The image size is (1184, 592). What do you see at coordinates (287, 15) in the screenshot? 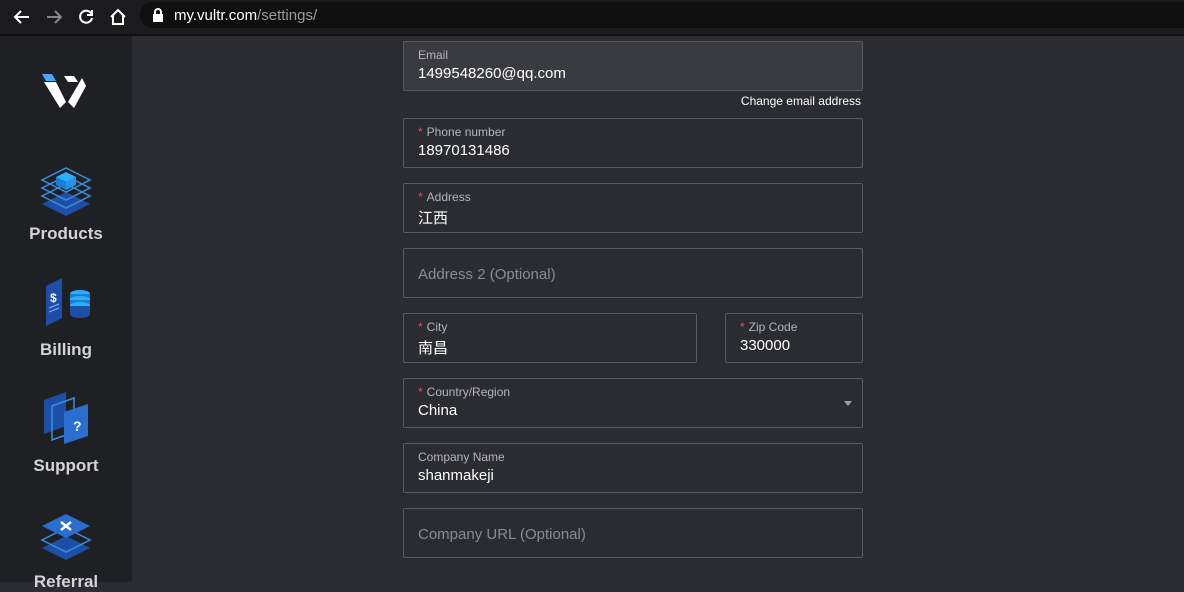
I see `url-path: /settings/` at bounding box center [287, 15].